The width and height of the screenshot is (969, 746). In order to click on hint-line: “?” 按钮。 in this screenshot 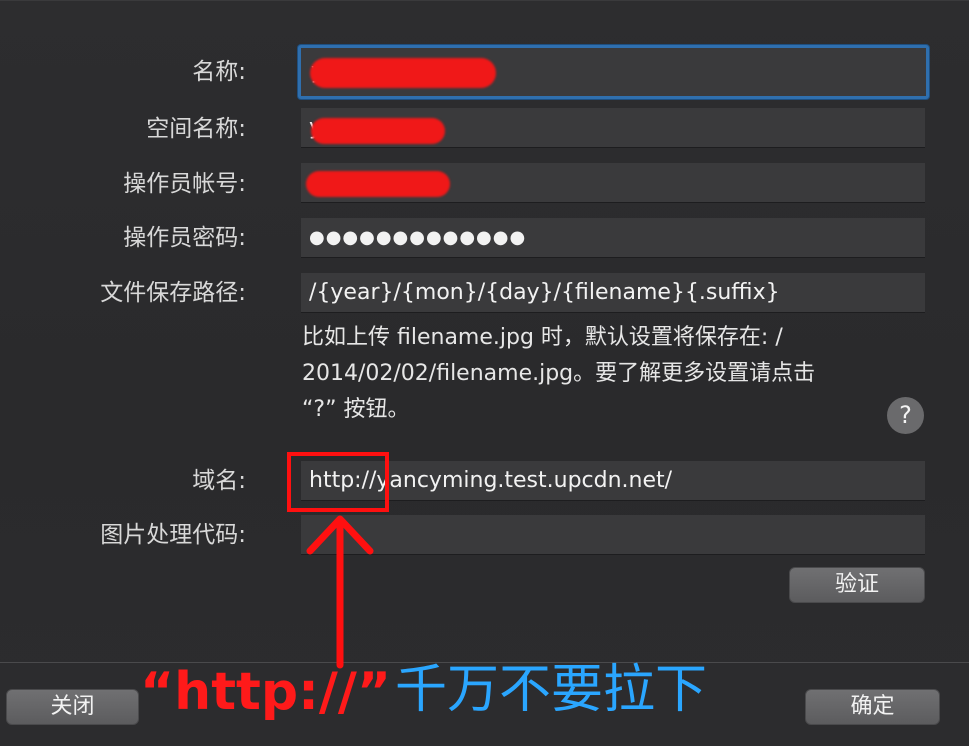, I will do `click(356, 409)`.